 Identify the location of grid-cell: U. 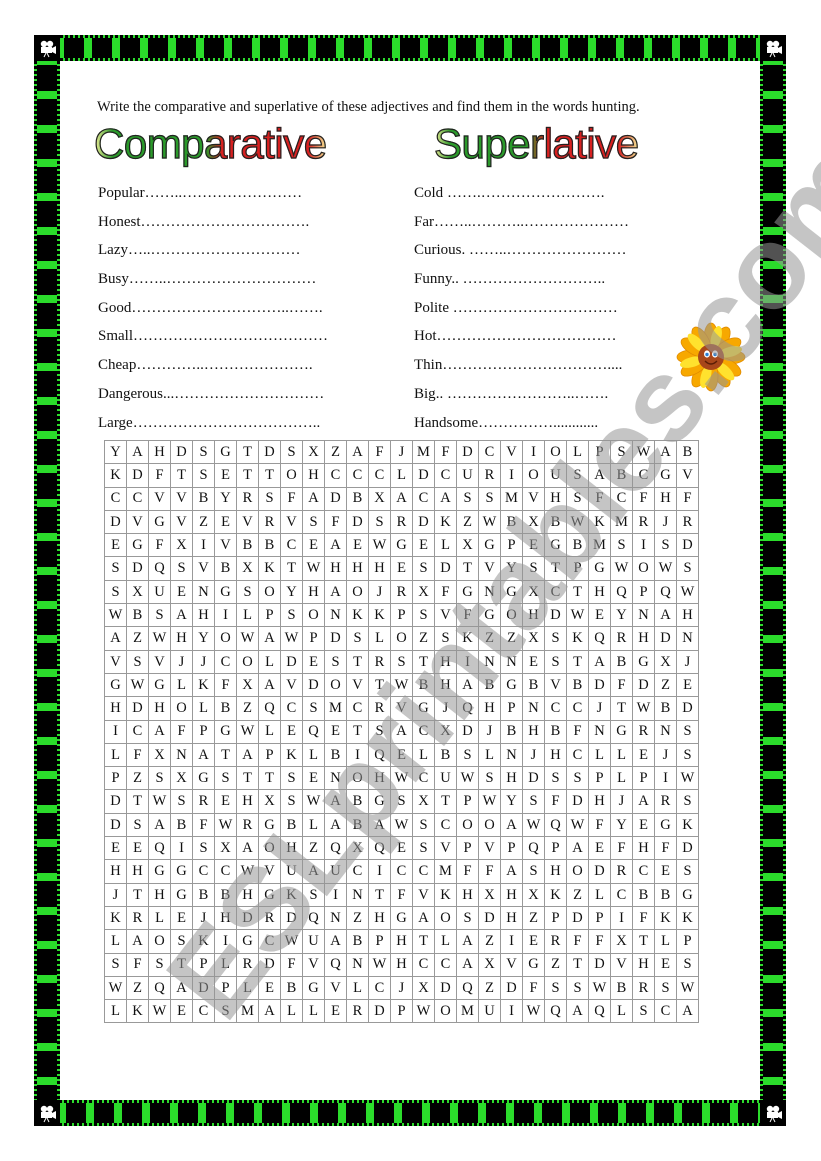
(489, 1011).